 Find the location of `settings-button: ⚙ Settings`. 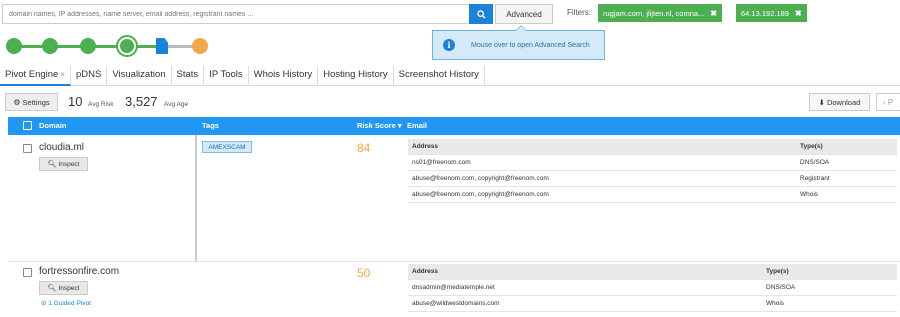

settings-button: ⚙ Settings is located at coordinates (31, 102).